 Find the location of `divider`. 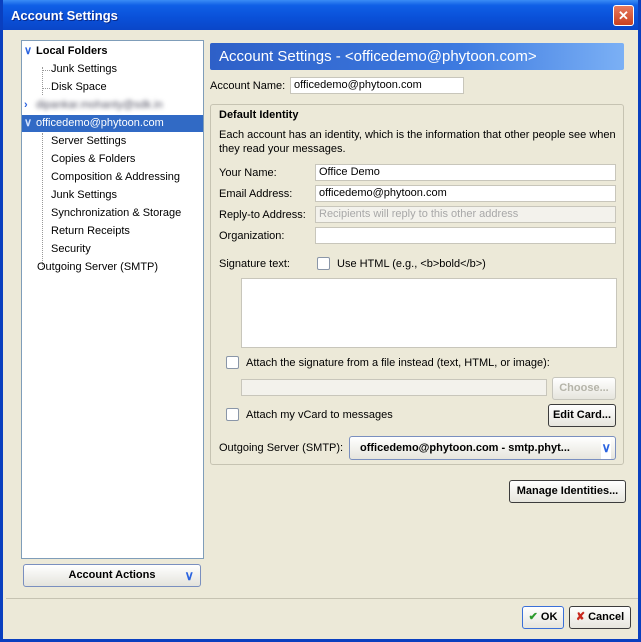

divider is located at coordinates (322, 598).